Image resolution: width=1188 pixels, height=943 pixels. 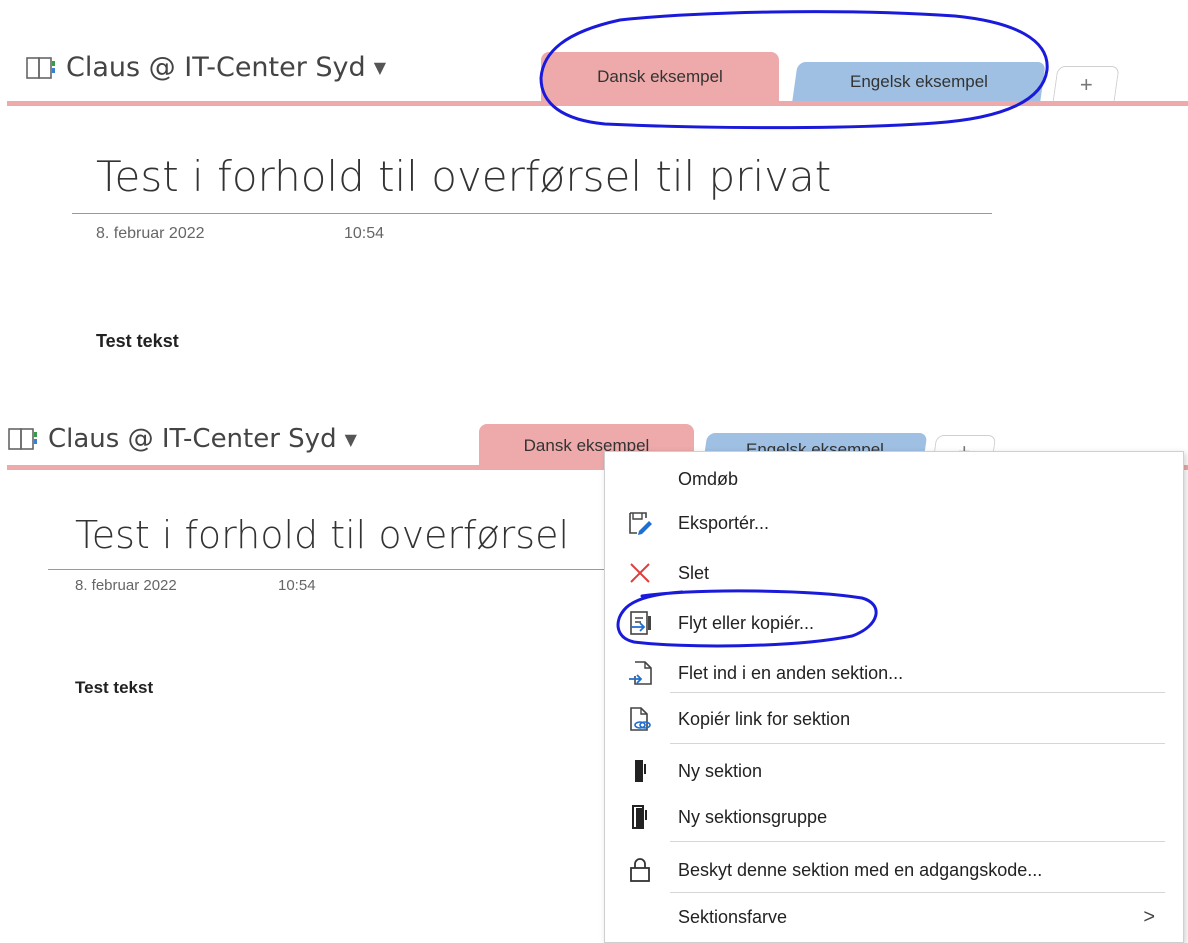 What do you see at coordinates (720, 770) in the screenshot?
I see `menu-item-label: Ny sektion` at bounding box center [720, 770].